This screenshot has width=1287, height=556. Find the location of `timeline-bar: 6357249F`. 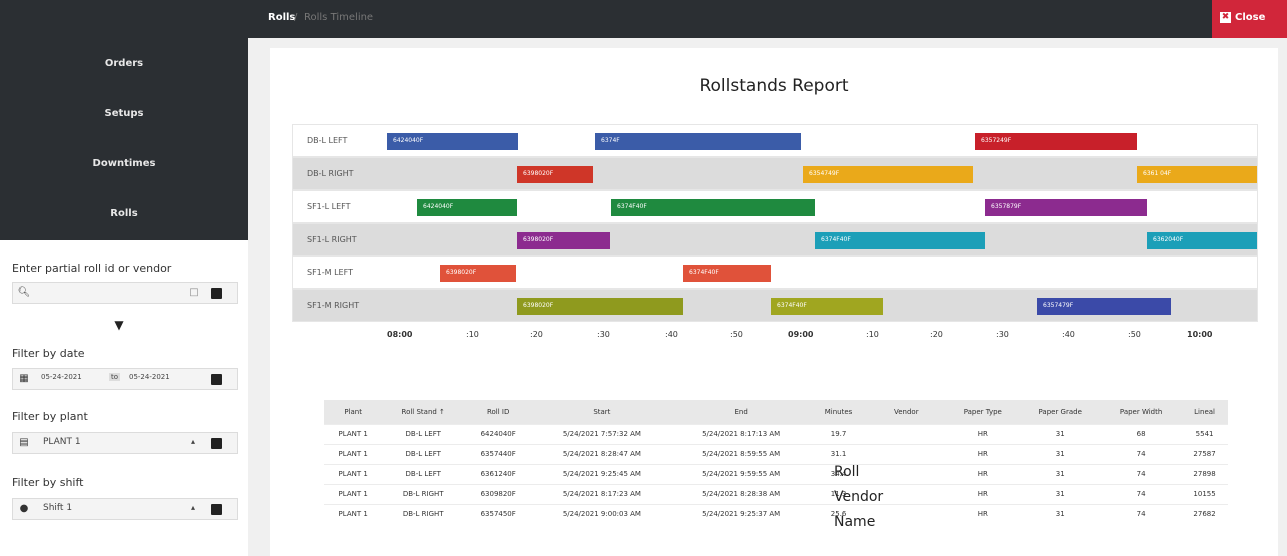

timeline-bar: 6357249F is located at coordinates (1056, 141).